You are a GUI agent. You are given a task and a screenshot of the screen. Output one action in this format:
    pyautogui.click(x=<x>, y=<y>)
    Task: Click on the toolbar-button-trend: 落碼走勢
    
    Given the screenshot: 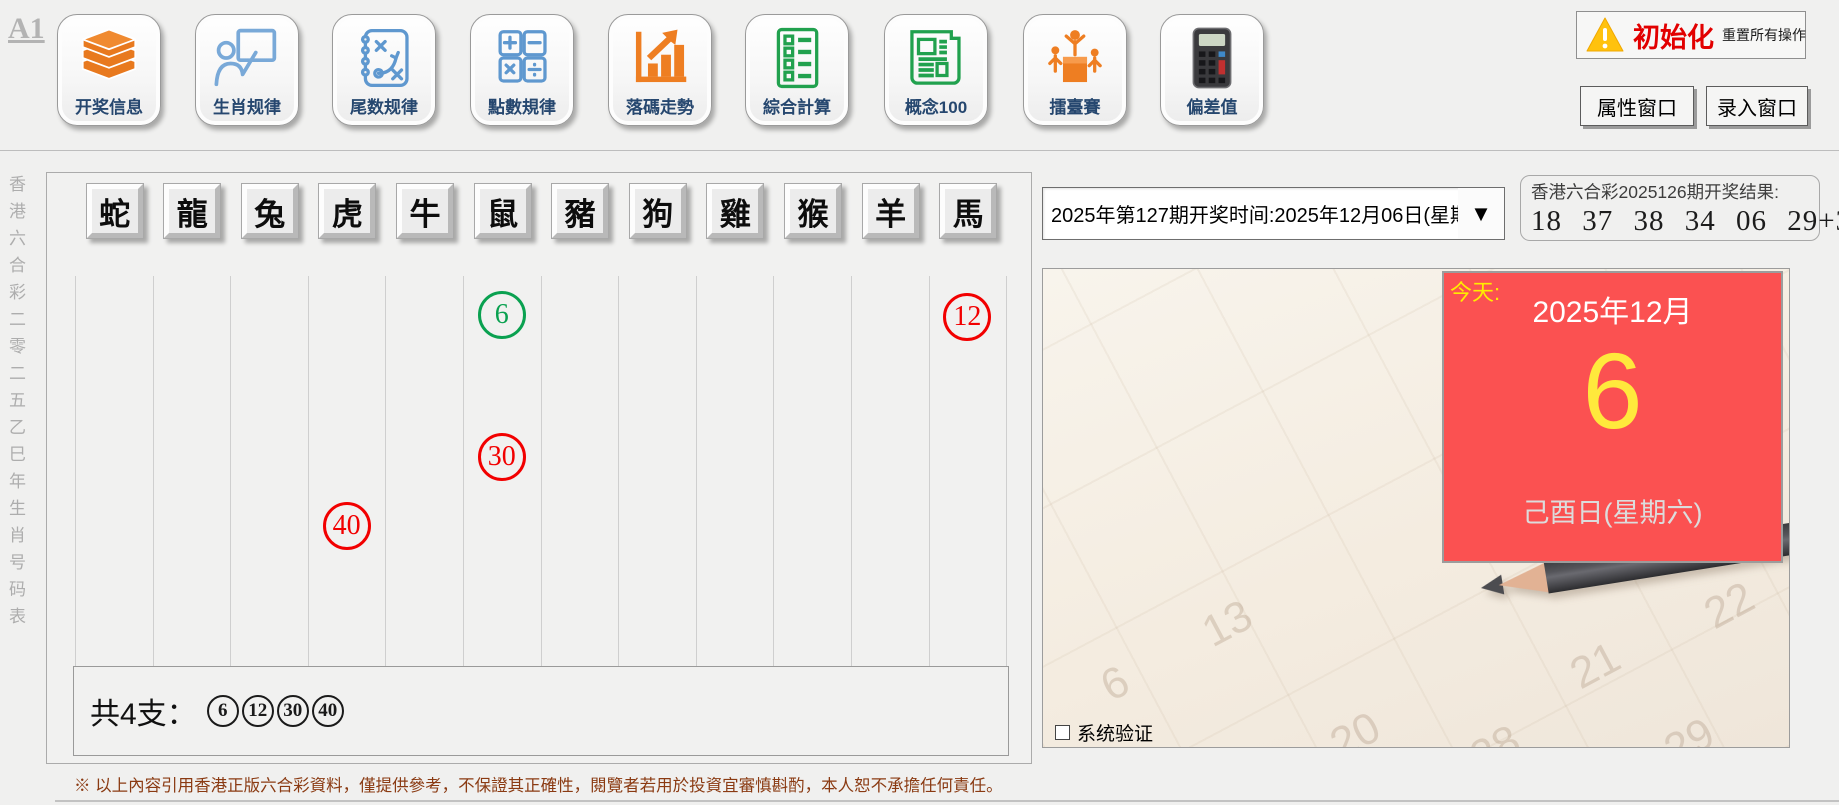 What is the action you would take?
    pyautogui.click(x=660, y=70)
    